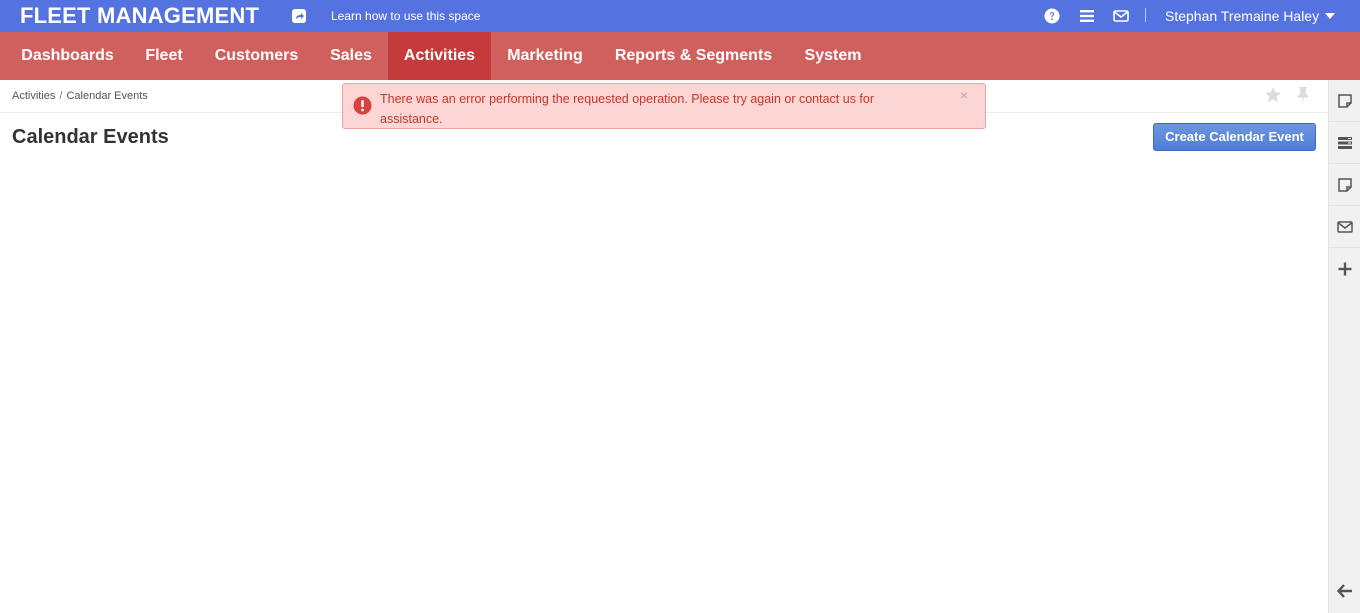 The width and height of the screenshot is (1360, 613). I want to click on menu-icon, so click(1087, 16).